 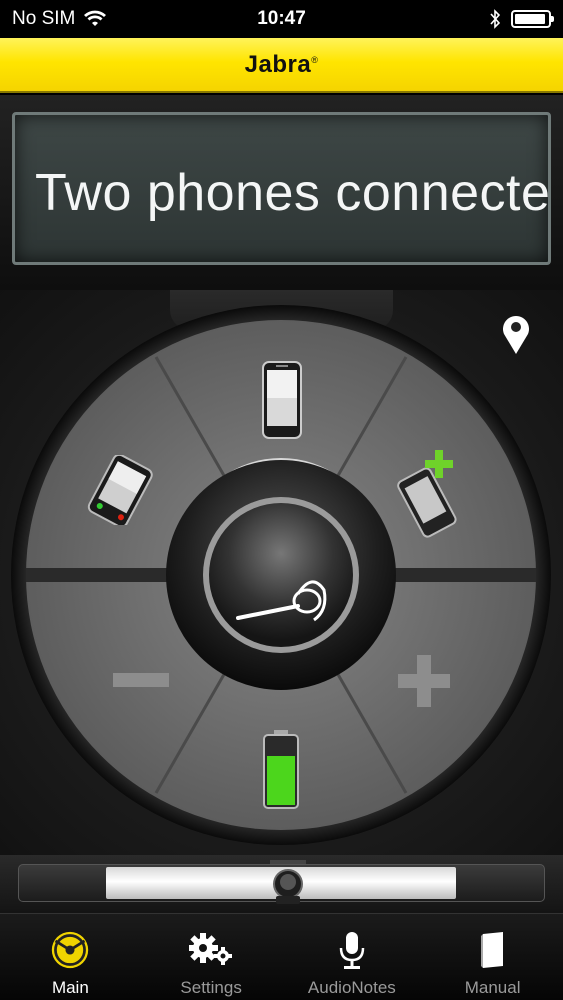 What do you see at coordinates (281, 19) in the screenshot?
I see `status-bar: No SIM 10:47` at bounding box center [281, 19].